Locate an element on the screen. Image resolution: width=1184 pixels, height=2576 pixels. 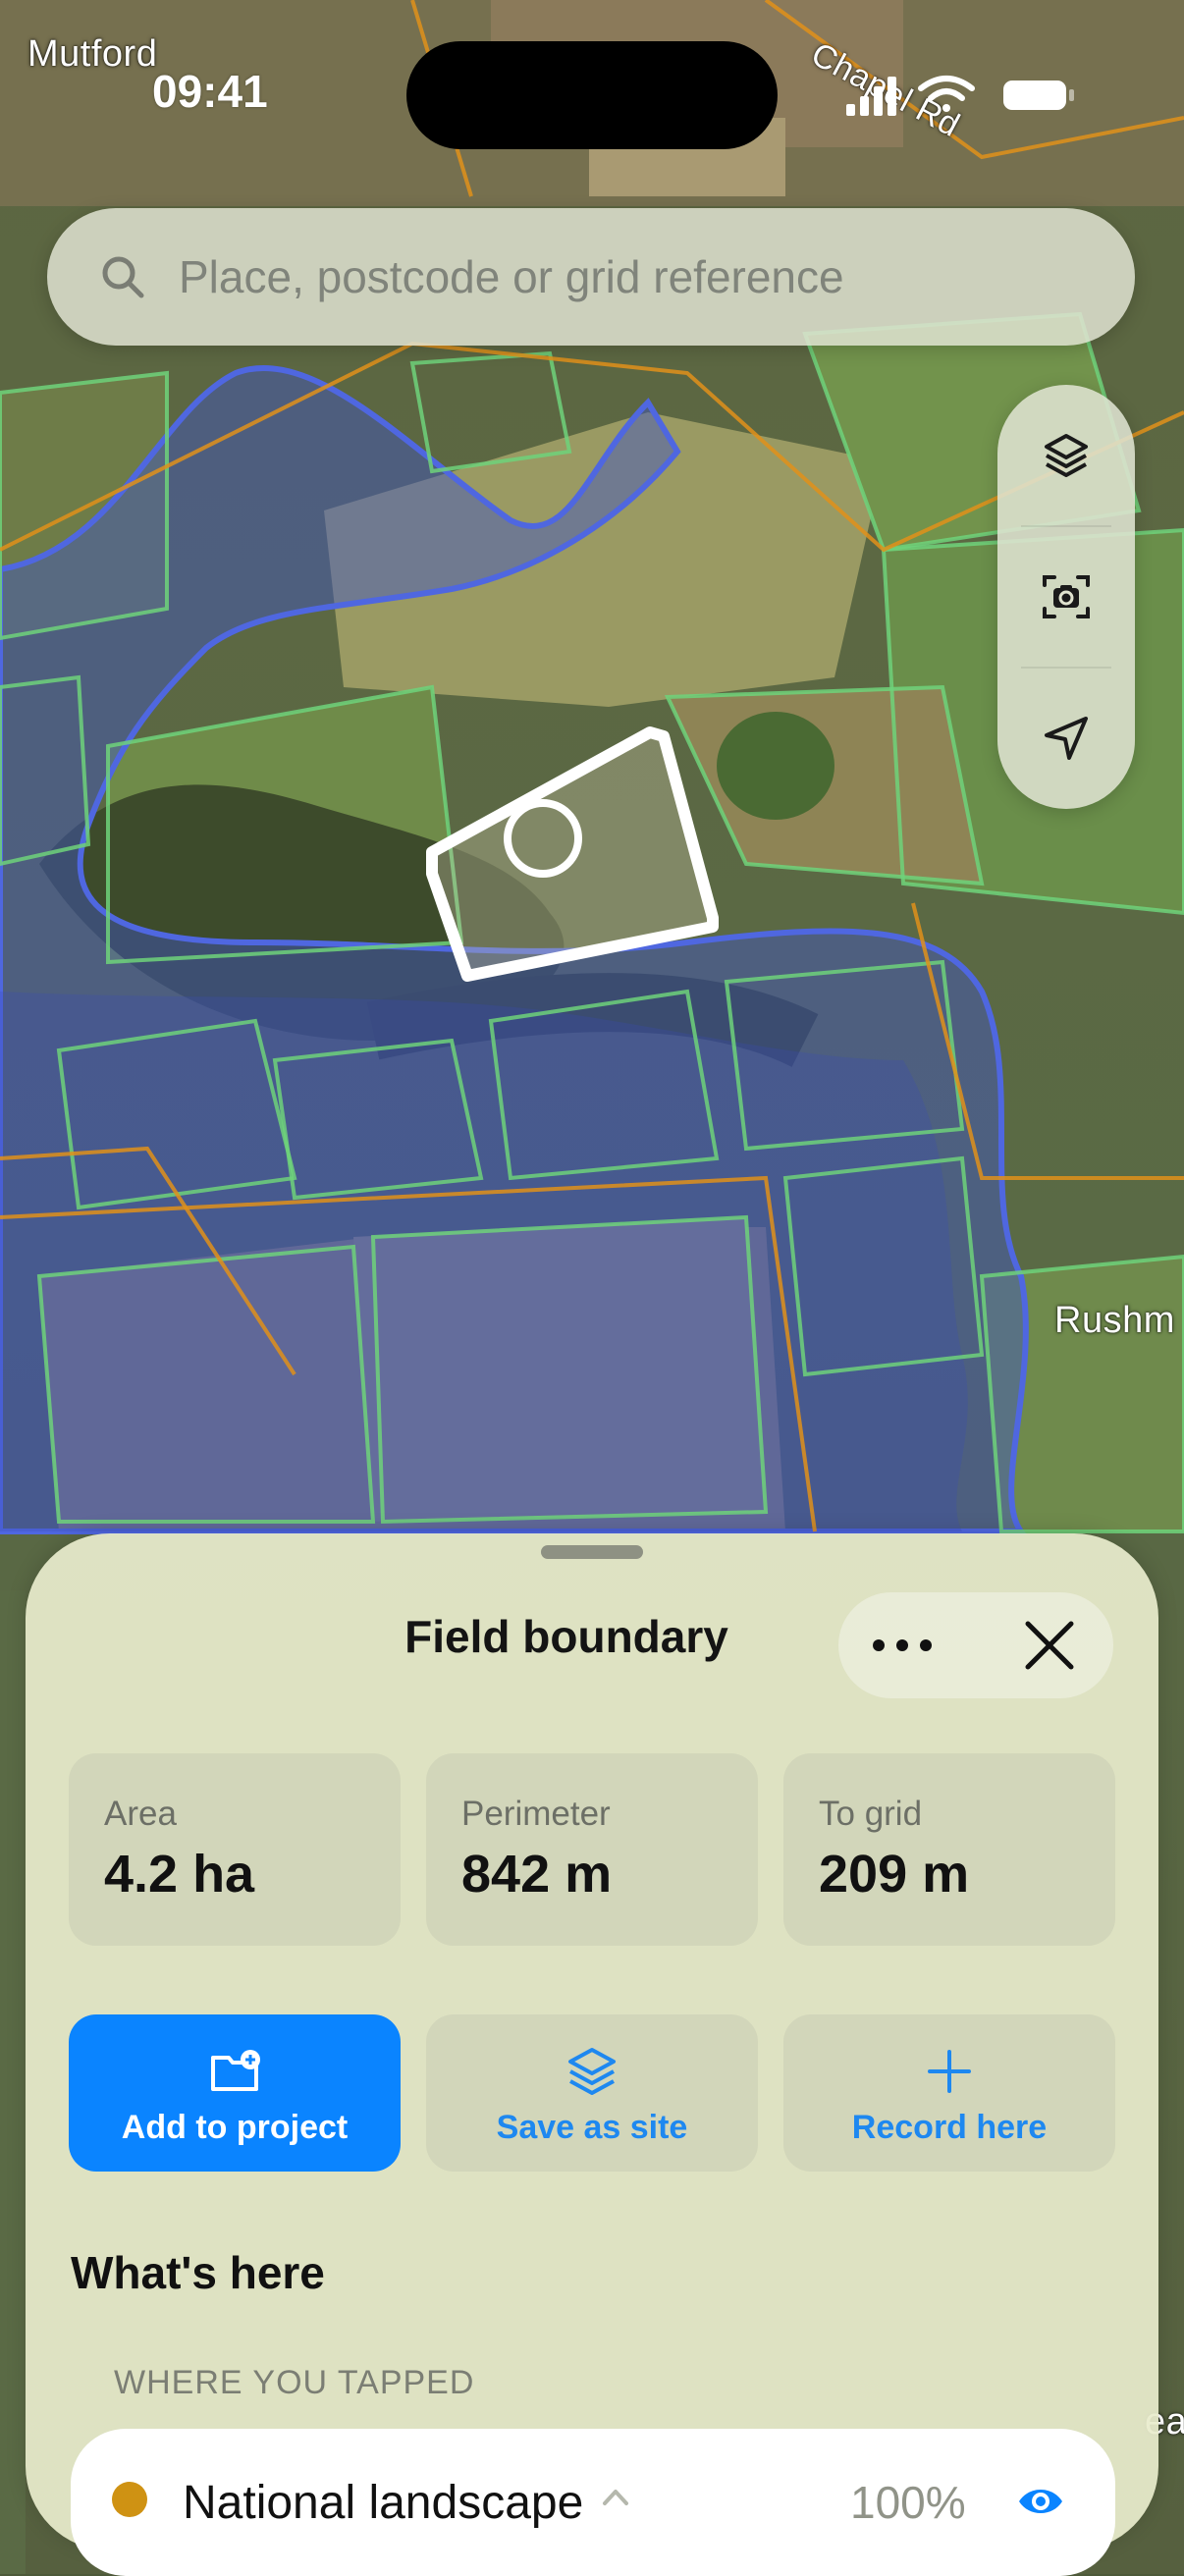
stat-value: 209 m is located at coordinates (894, 1874).